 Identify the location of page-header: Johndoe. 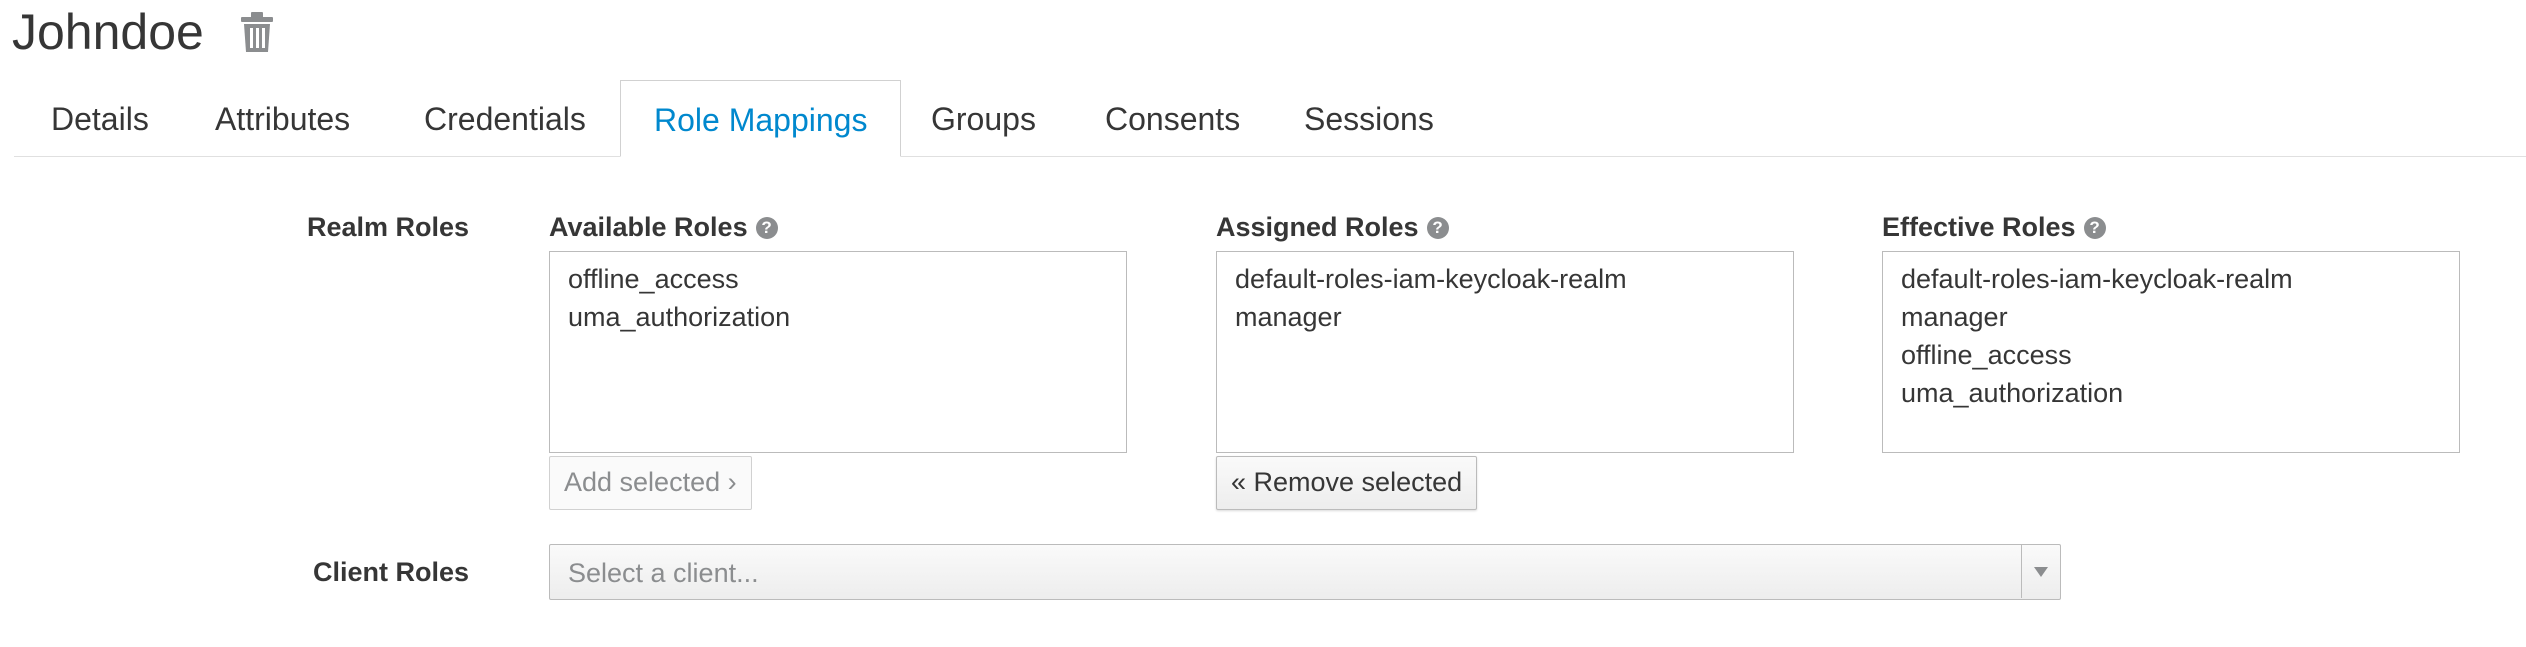
(143, 32).